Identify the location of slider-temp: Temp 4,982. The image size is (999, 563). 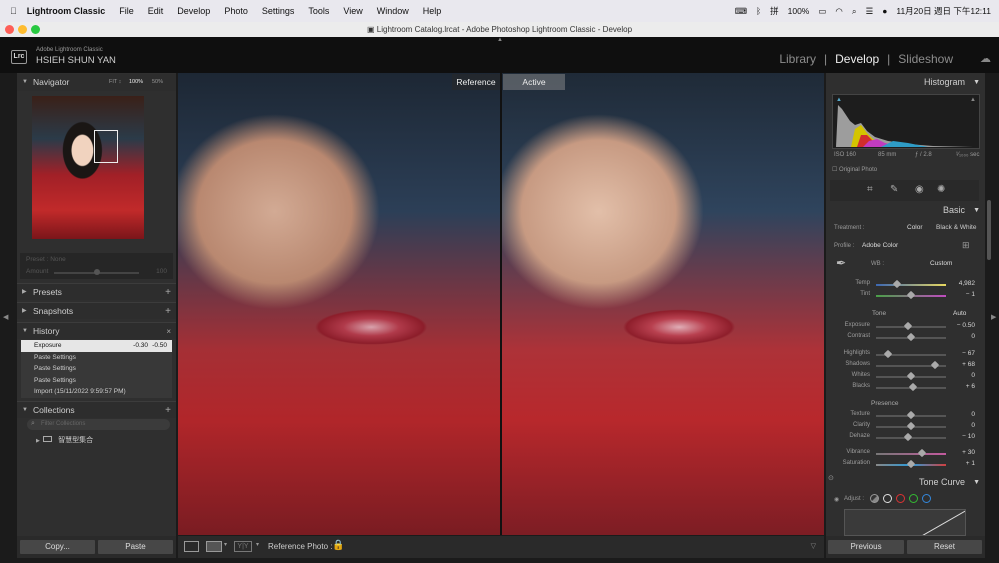
(904, 284).